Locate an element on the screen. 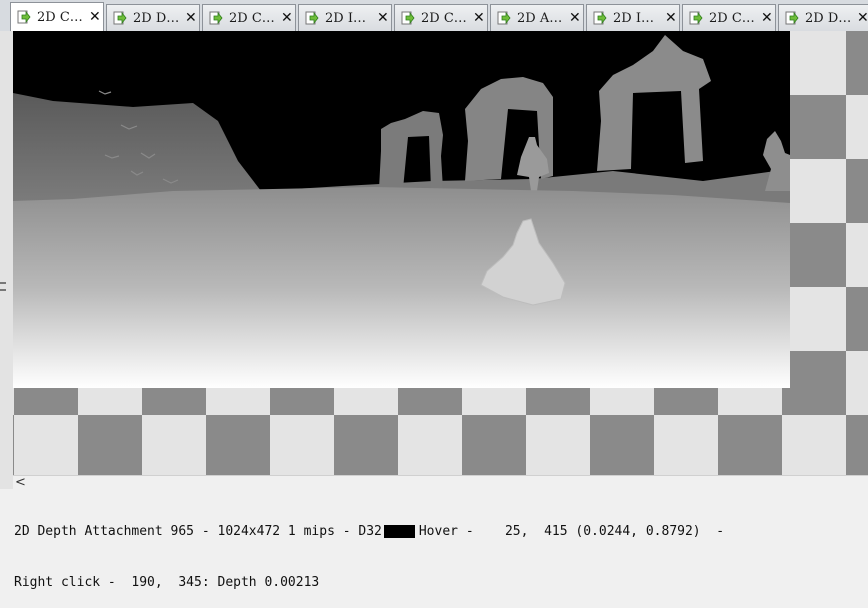 This screenshot has width=868, height=608. tab-6: 2D I… ✕ is located at coordinates (633, 17).